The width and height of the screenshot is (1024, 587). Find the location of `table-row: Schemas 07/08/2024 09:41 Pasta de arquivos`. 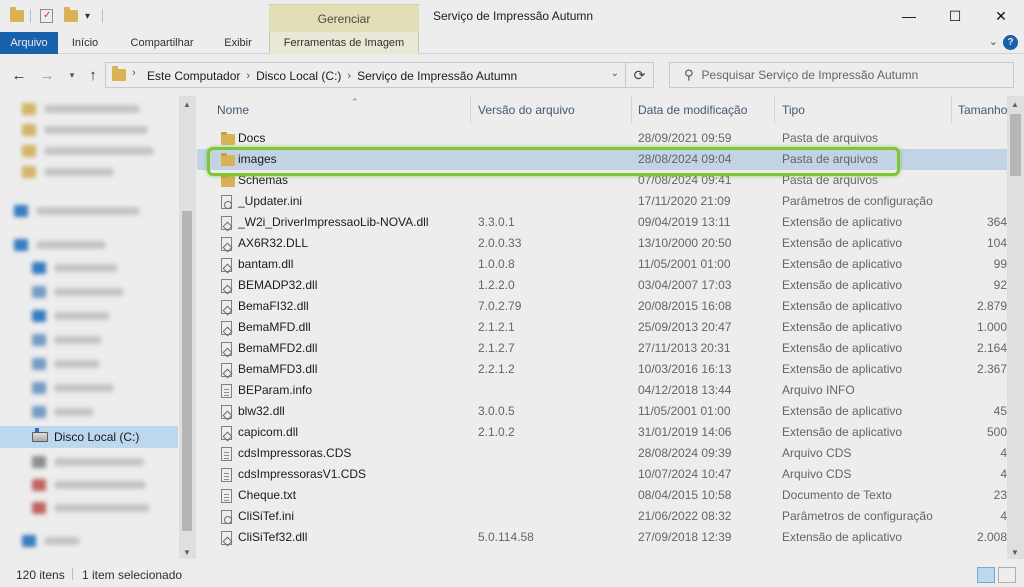

table-row: Schemas 07/08/2024 09:41 Pasta de arquivos is located at coordinates (602, 180).